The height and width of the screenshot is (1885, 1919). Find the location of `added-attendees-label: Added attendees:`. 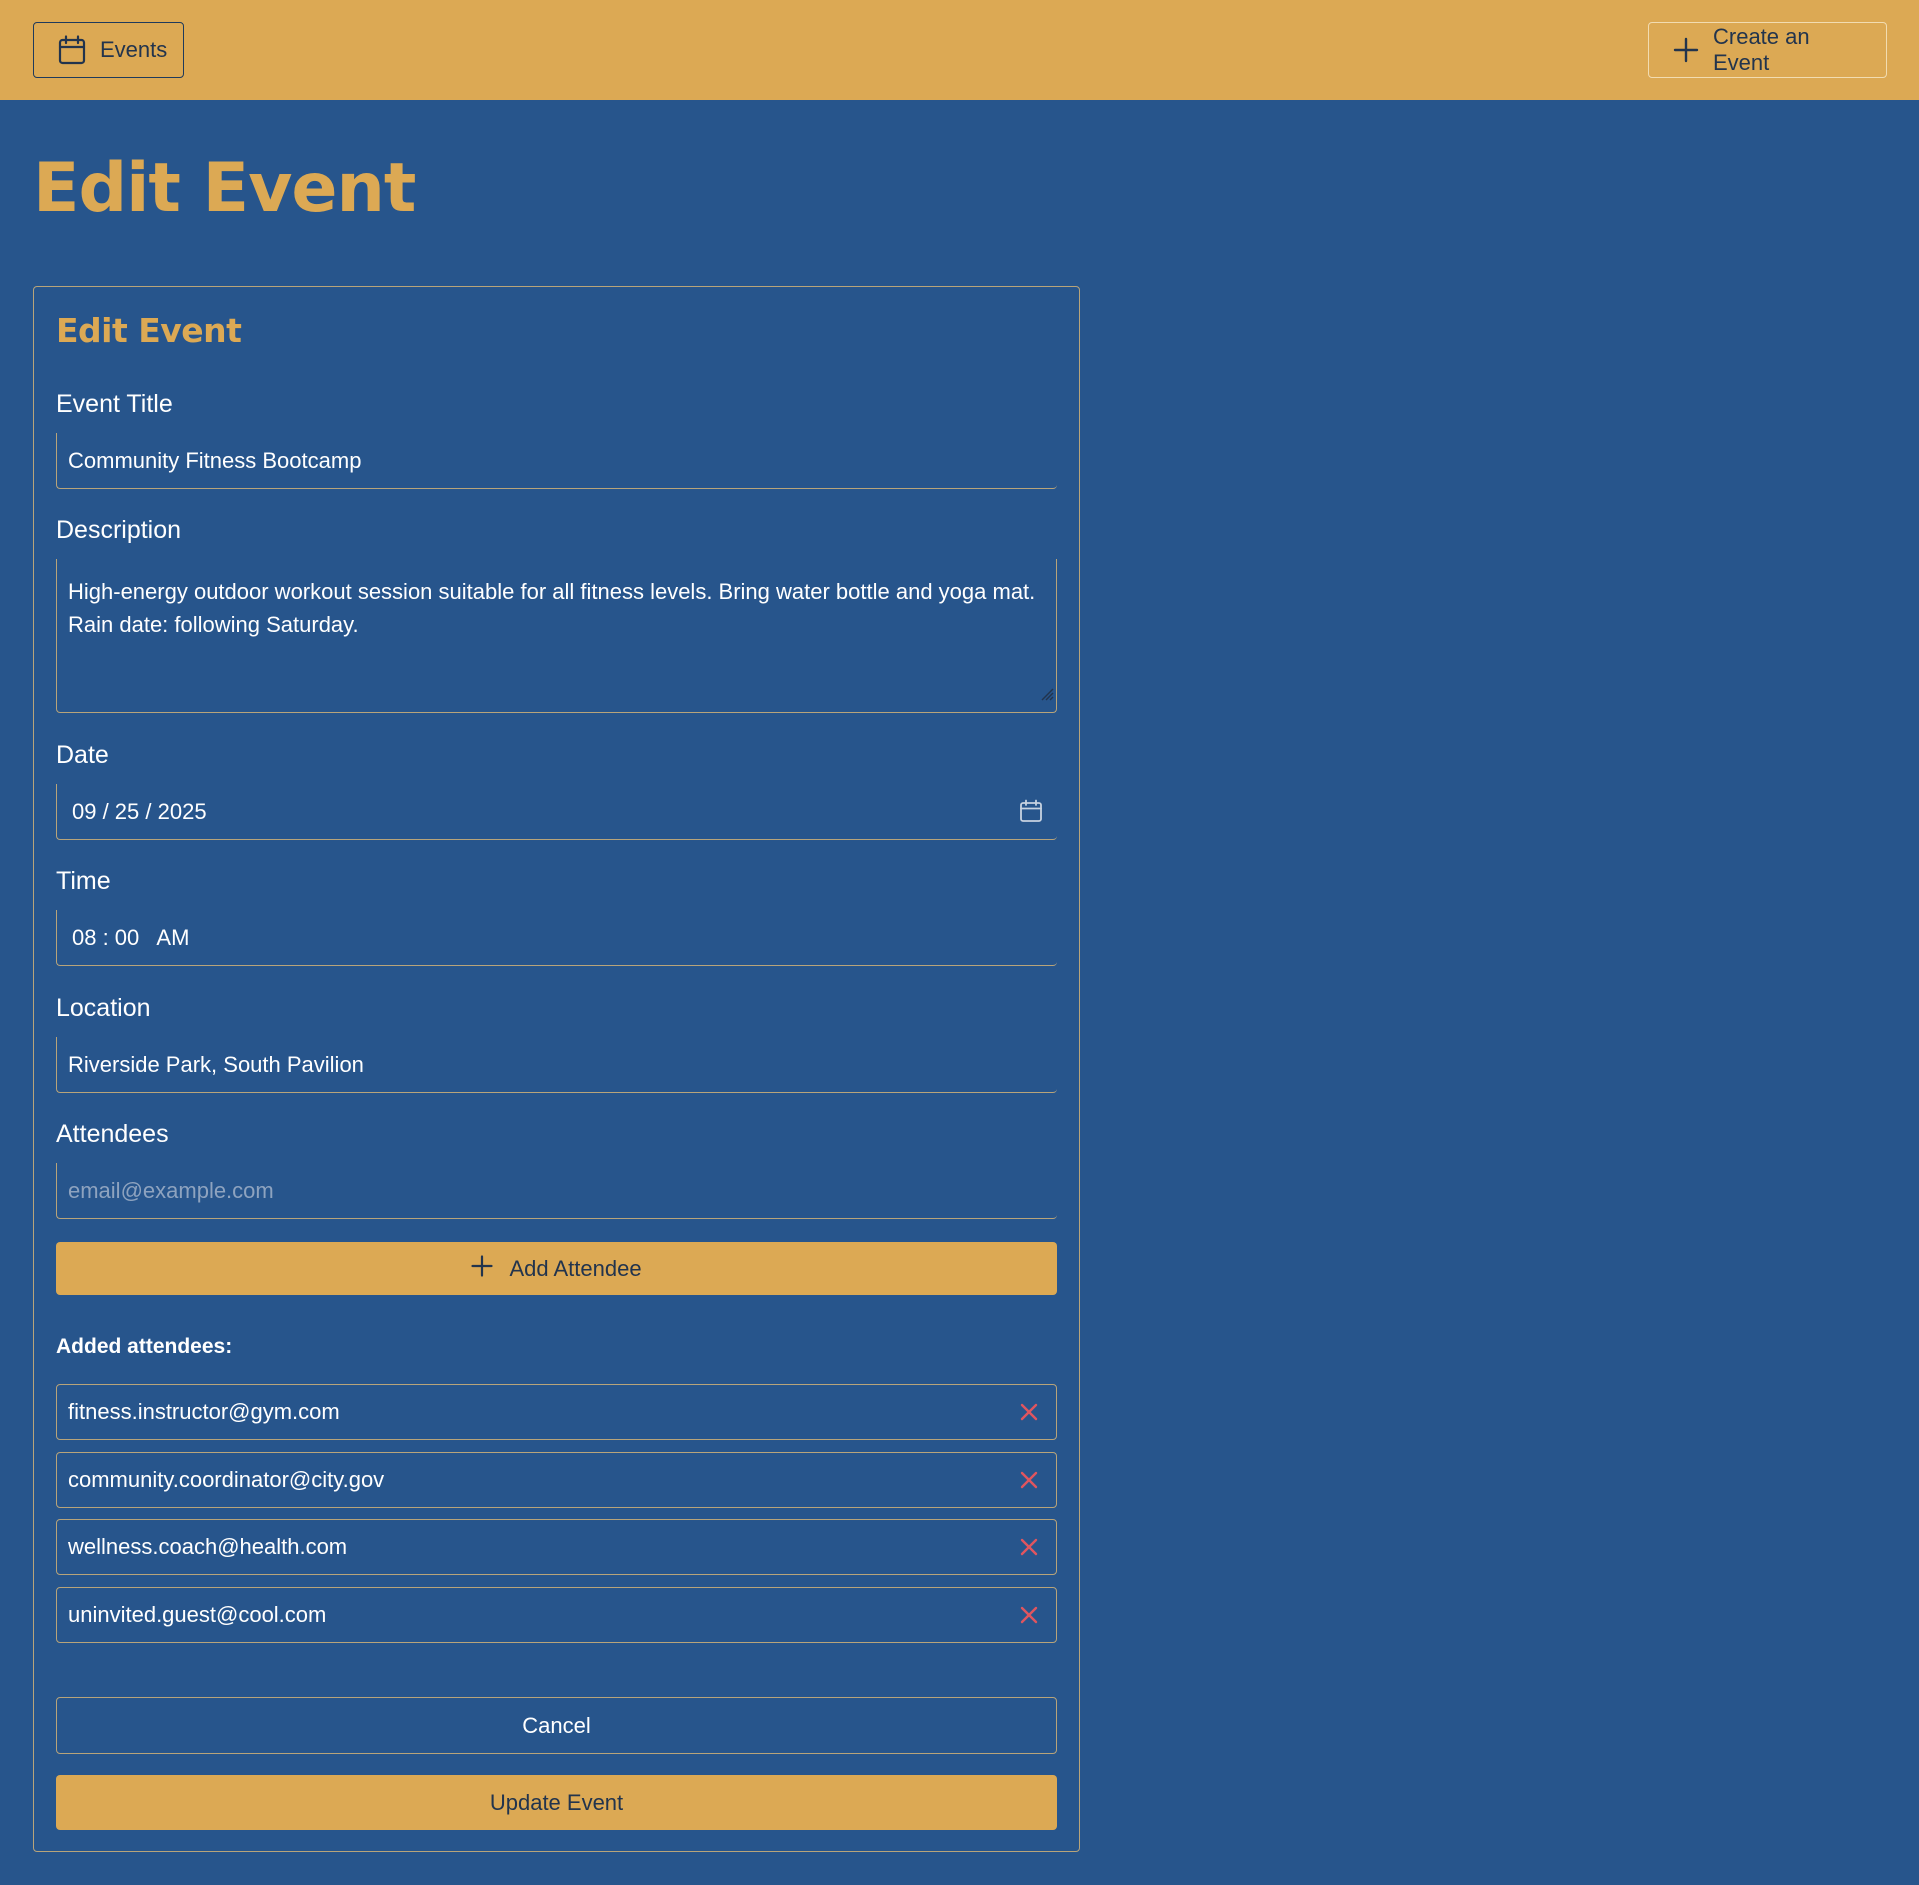

added-attendees-label: Added attendees: is located at coordinates (144, 1346).